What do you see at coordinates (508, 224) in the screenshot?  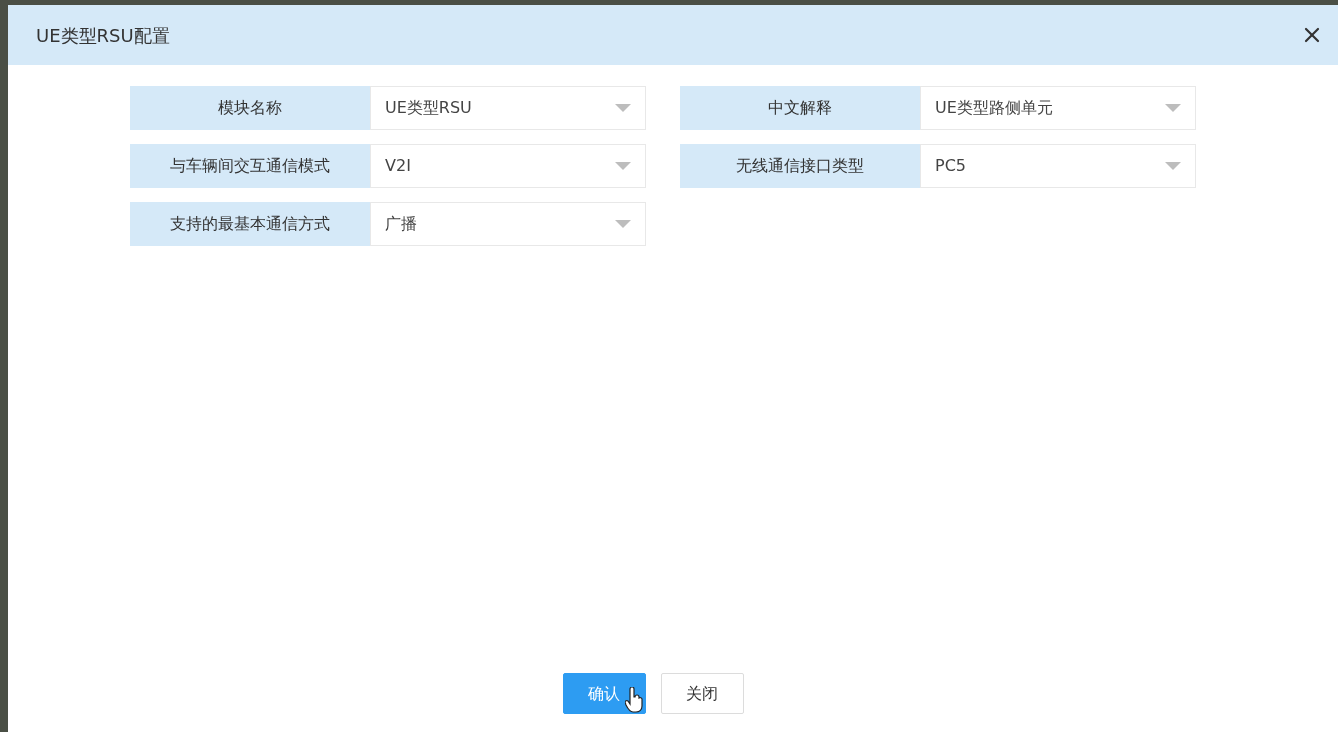 I see `select-field: 广播` at bounding box center [508, 224].